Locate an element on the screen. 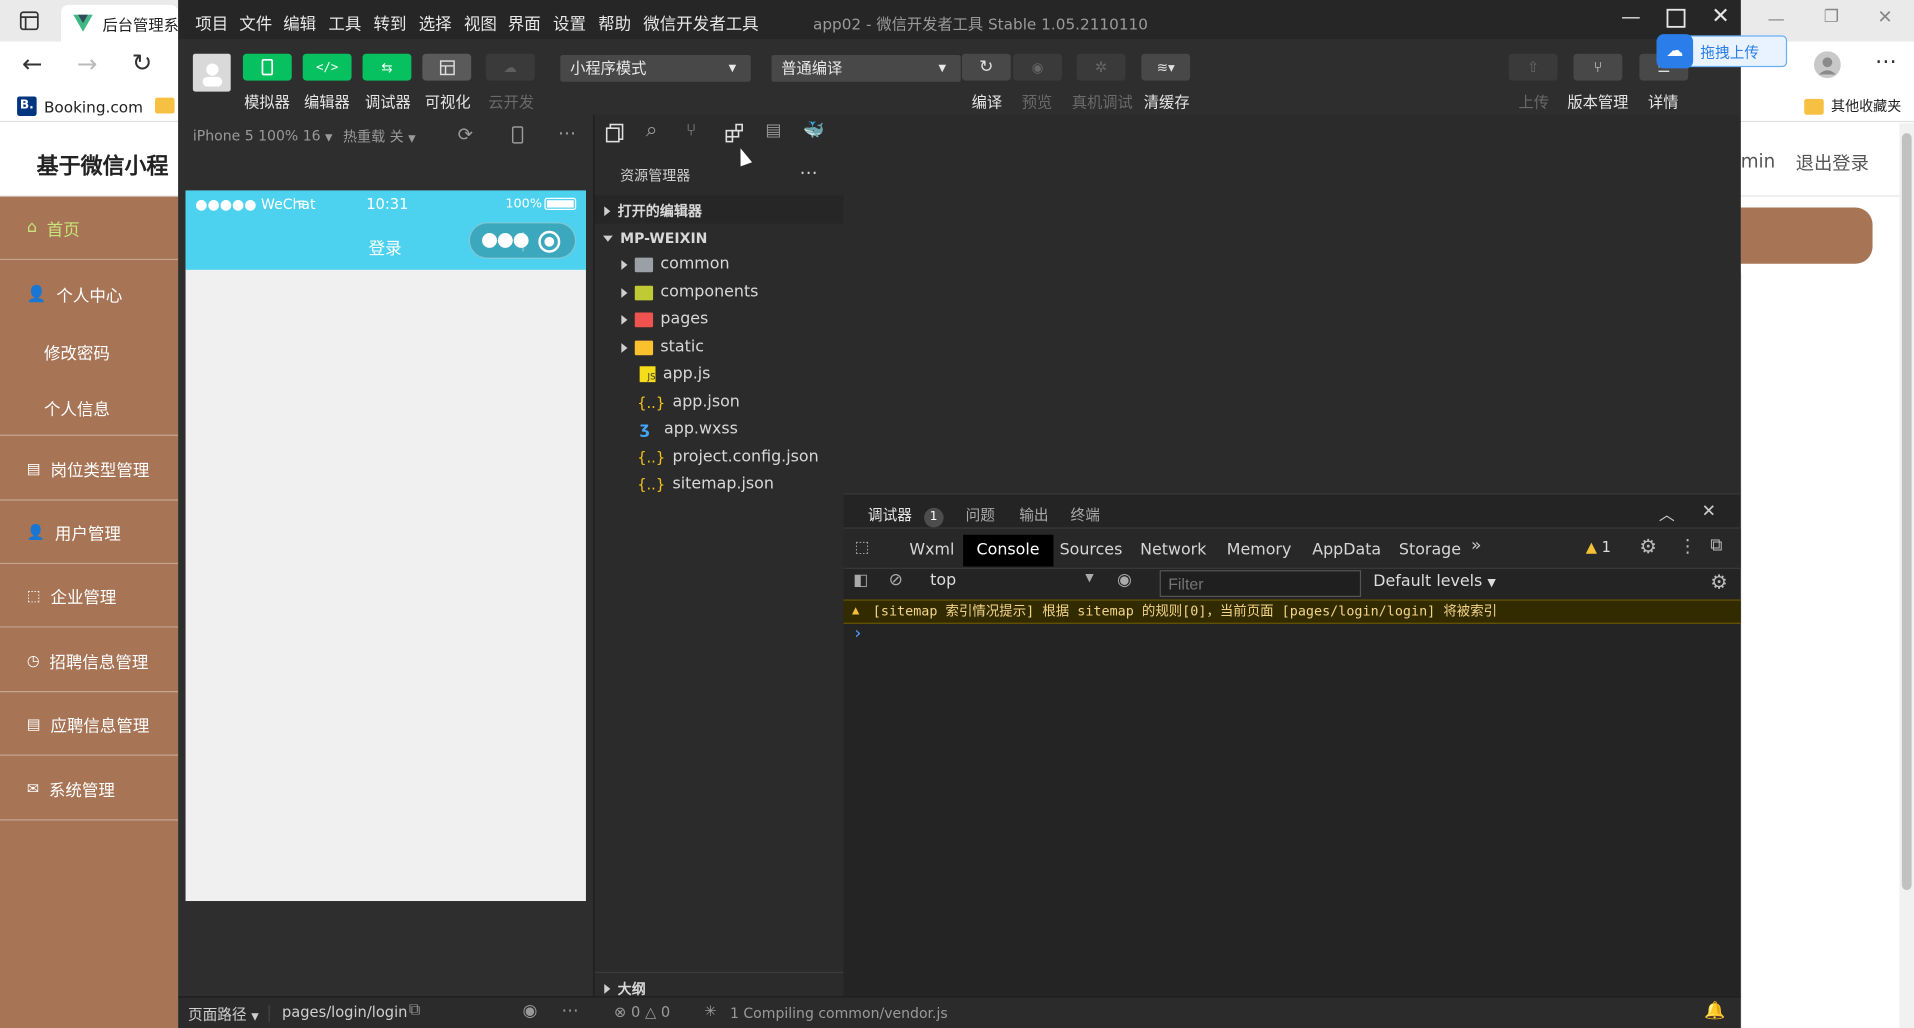  page-scrollbar is located at coordinates (1906, 575).